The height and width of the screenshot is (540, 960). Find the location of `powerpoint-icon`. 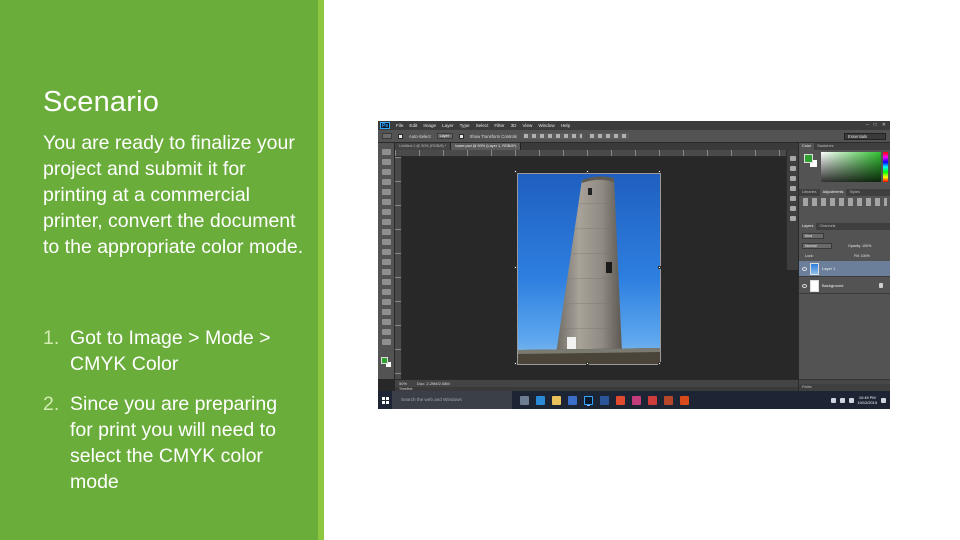

powerpoint-icon is located at coordinates (668, 400).